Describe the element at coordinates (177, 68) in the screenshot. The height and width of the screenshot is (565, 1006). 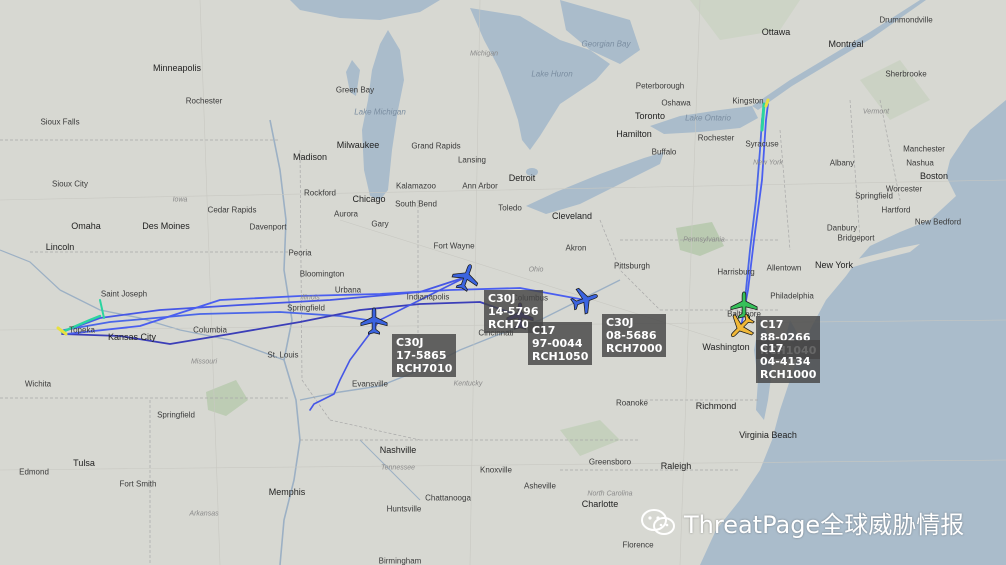
I see `city-label: Minneapolis` at that location.